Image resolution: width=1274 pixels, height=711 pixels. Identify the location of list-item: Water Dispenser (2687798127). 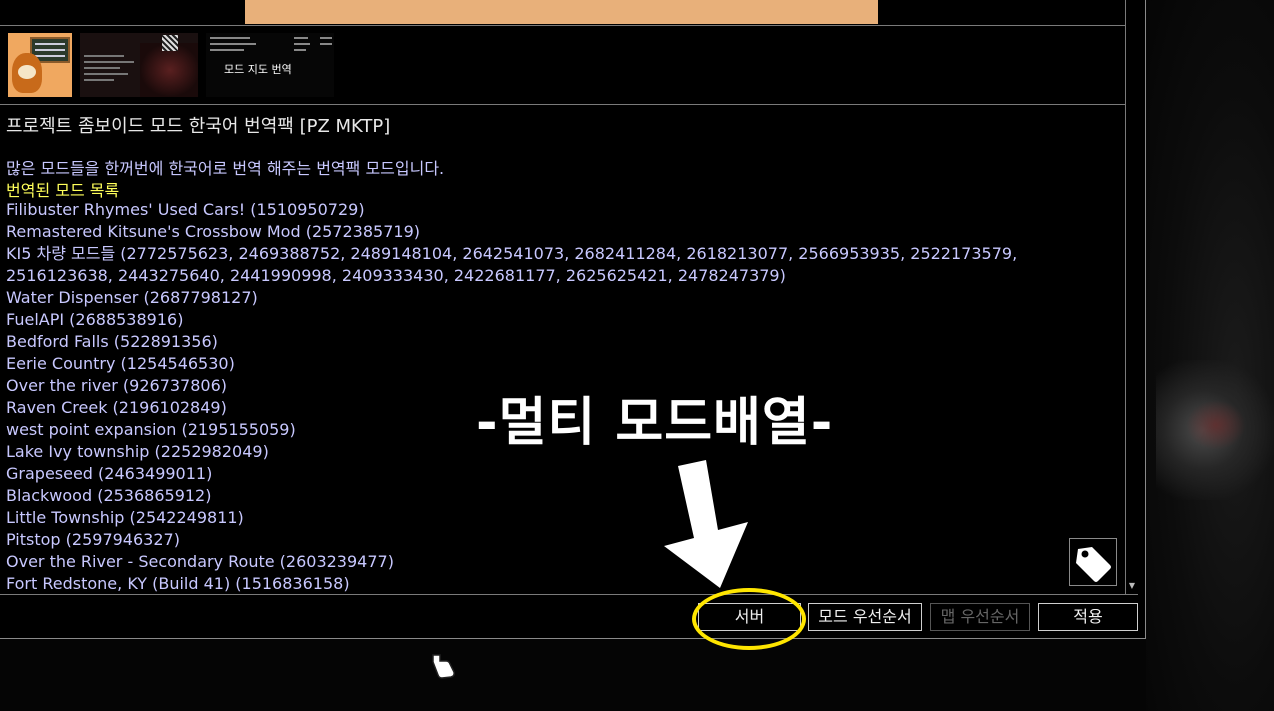
(132, 297).